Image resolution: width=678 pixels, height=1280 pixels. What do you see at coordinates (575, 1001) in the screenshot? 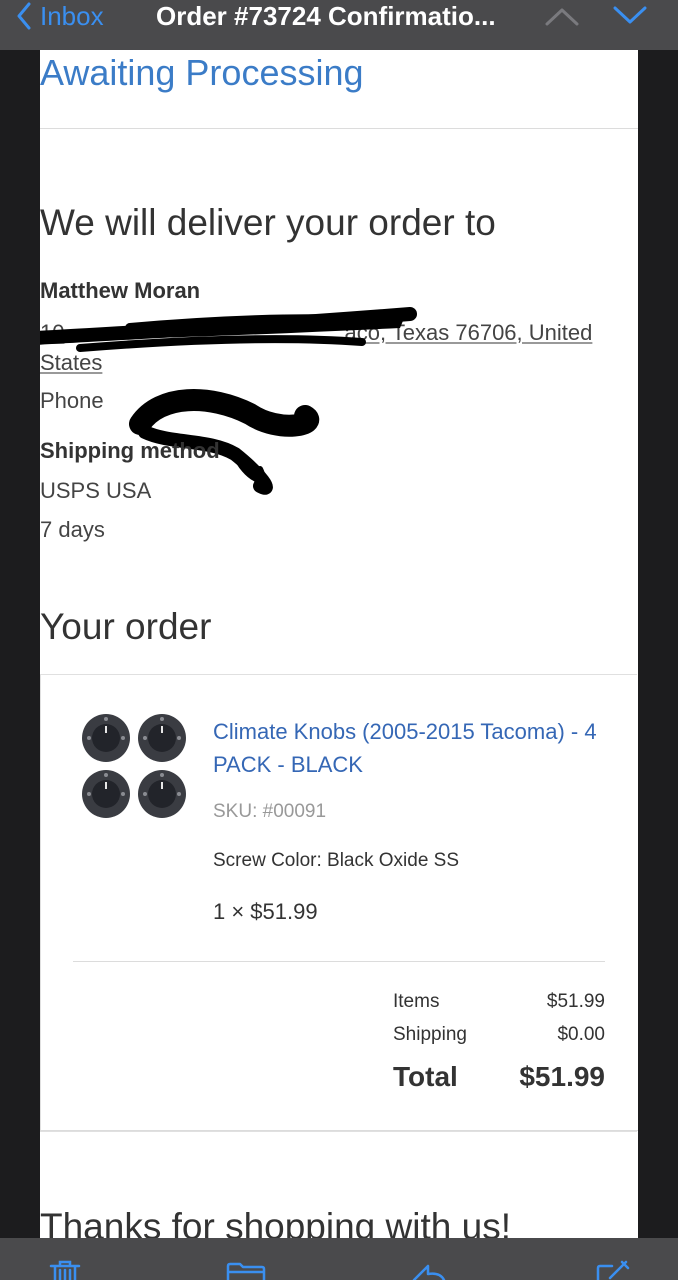
I see `items-value: $51.99` at bounding box center [575, 1001].